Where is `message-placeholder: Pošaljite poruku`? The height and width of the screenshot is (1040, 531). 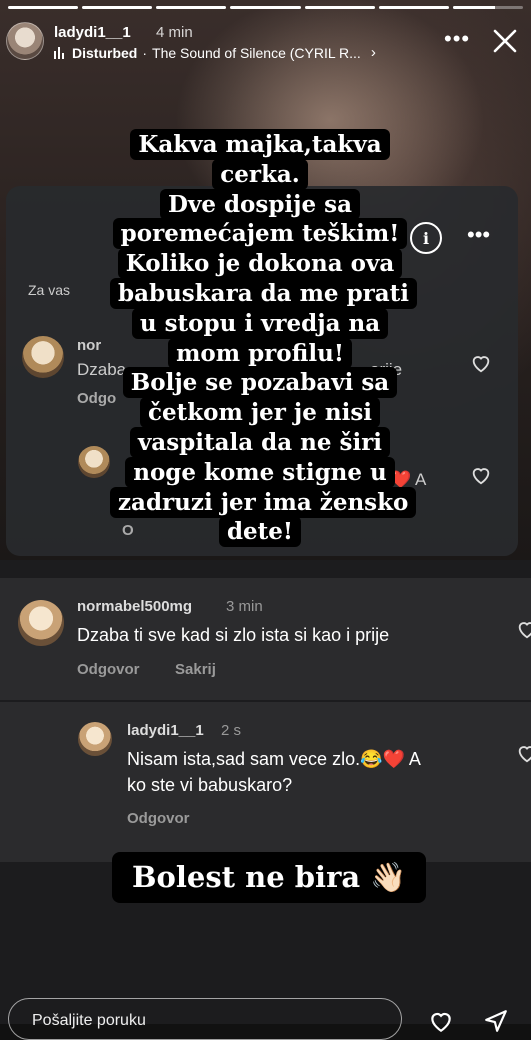 message-placeholder: Pošaljite poruku is located at coordinates (89, 1020).